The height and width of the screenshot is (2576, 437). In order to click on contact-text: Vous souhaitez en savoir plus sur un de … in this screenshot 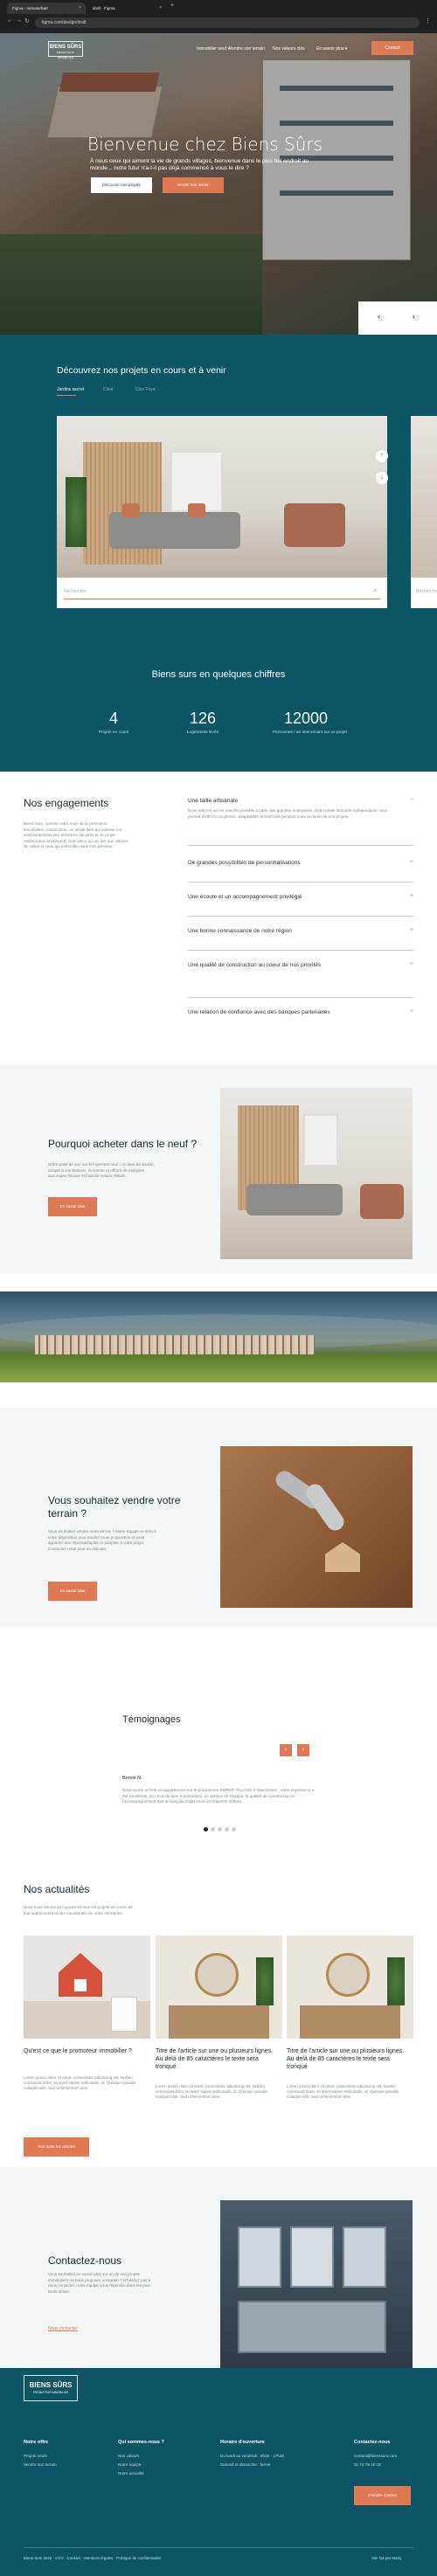, I will do `click(99, 2283)`.